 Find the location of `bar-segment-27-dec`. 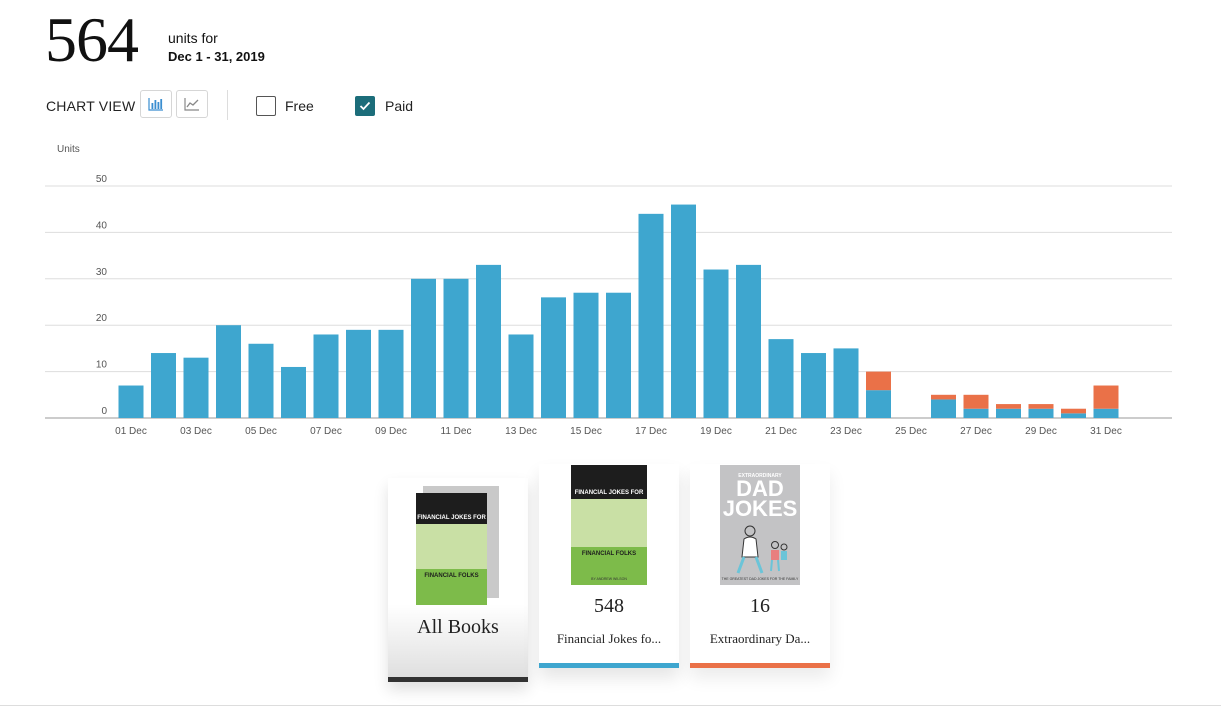

bar-segment-27-dec is located at coordinates (976, 413).